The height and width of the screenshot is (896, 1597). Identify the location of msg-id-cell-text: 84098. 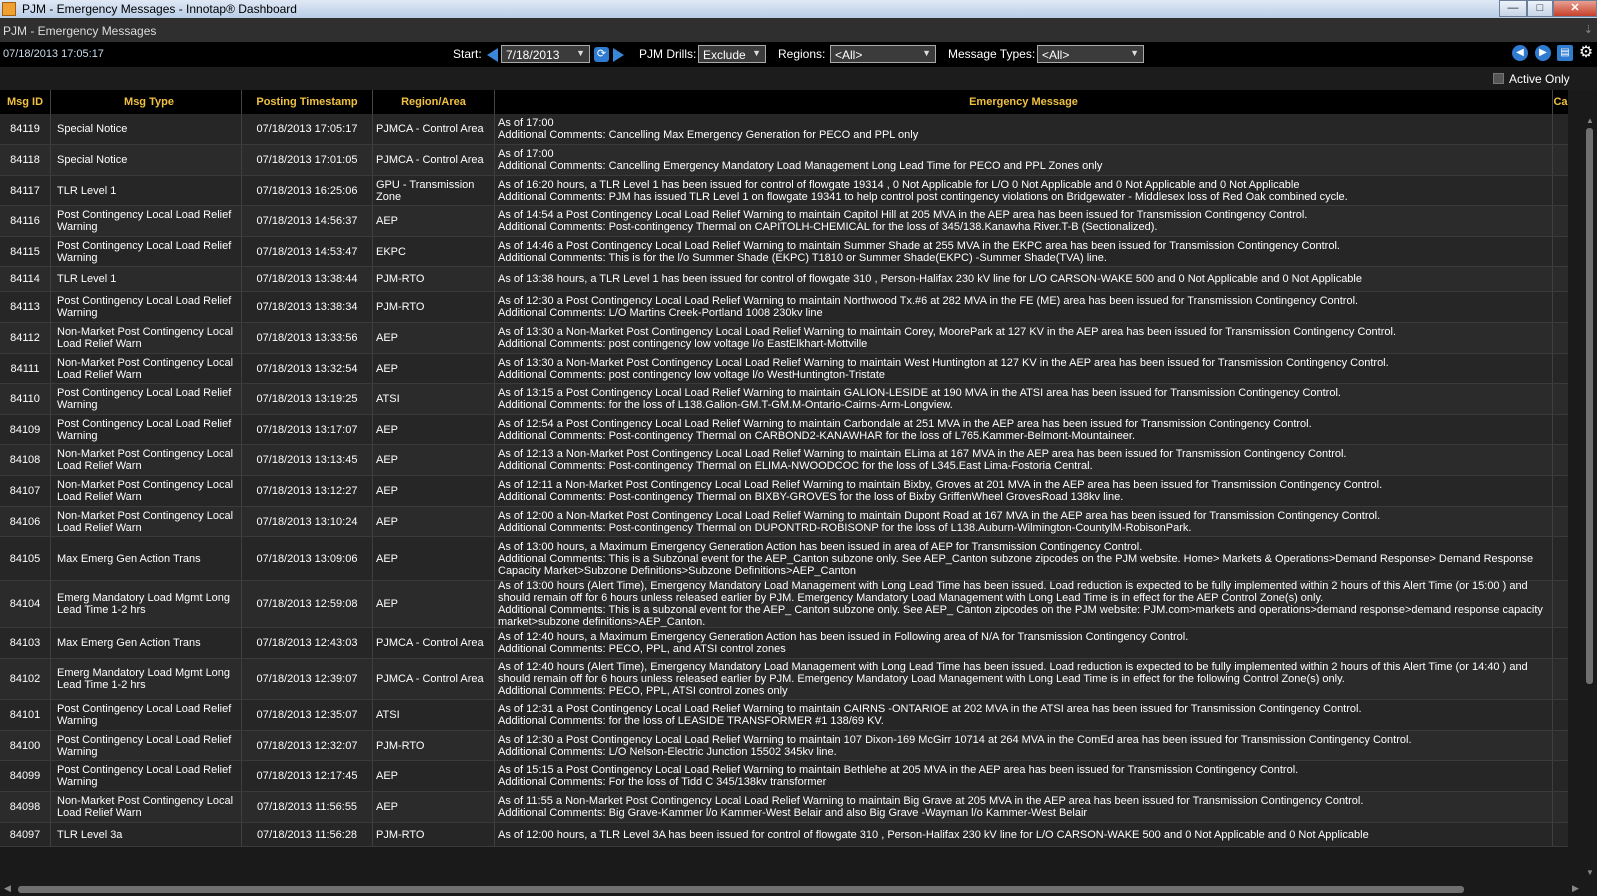
(25, 807).